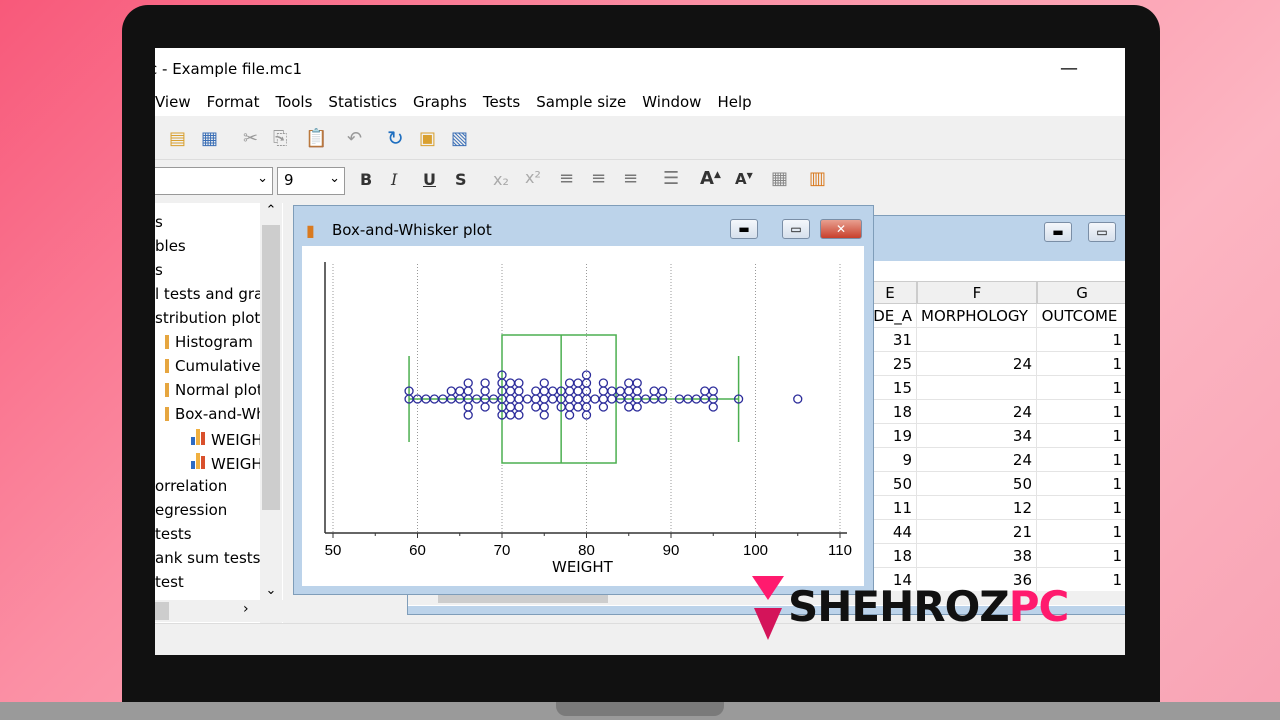  What do you see at coordinates (977, 508) in the screenshot?
I see `table-cell: 12` at bounding box center [977, 508].